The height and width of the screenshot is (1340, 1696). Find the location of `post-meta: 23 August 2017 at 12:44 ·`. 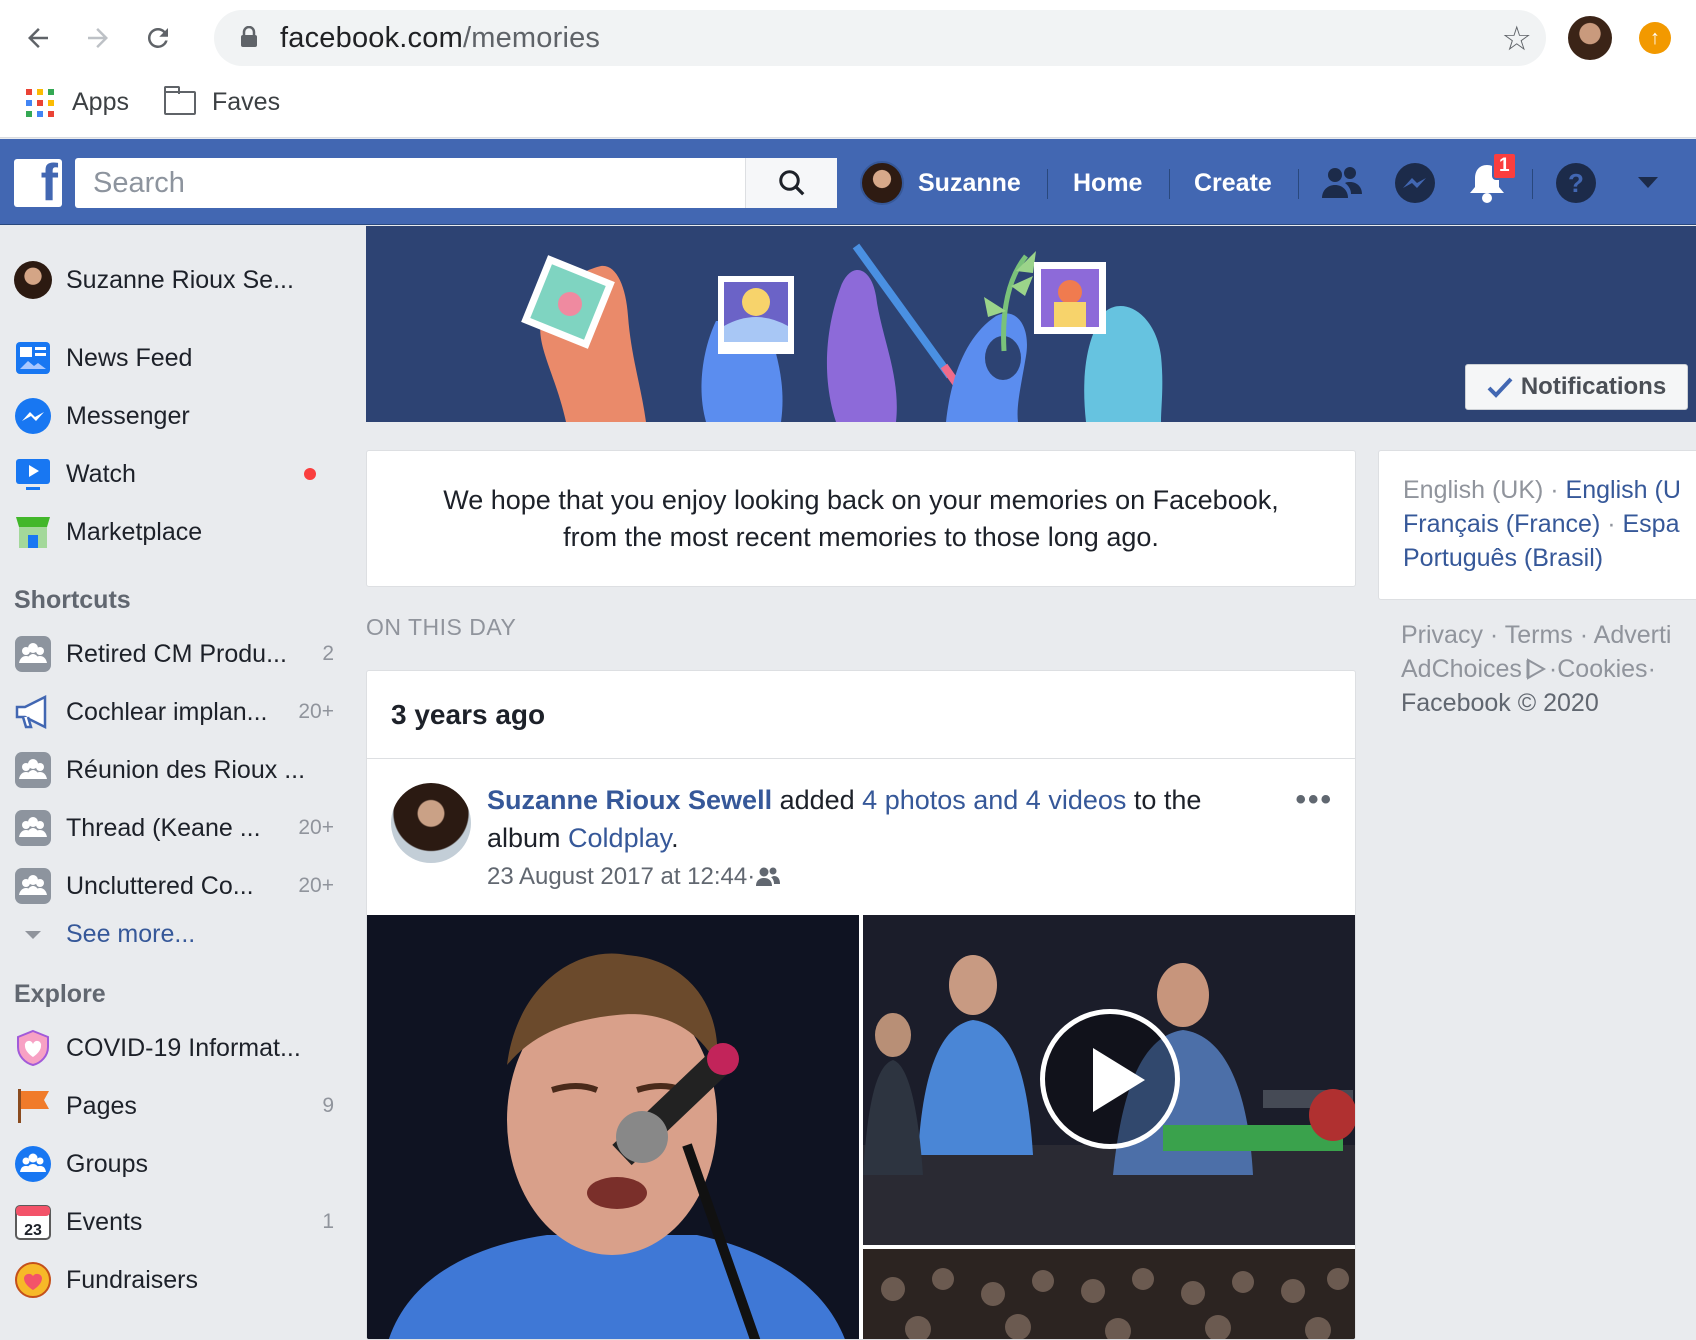

post-meta: 23 August 2017 at 12:44 · is located at coordinates (634, 877).